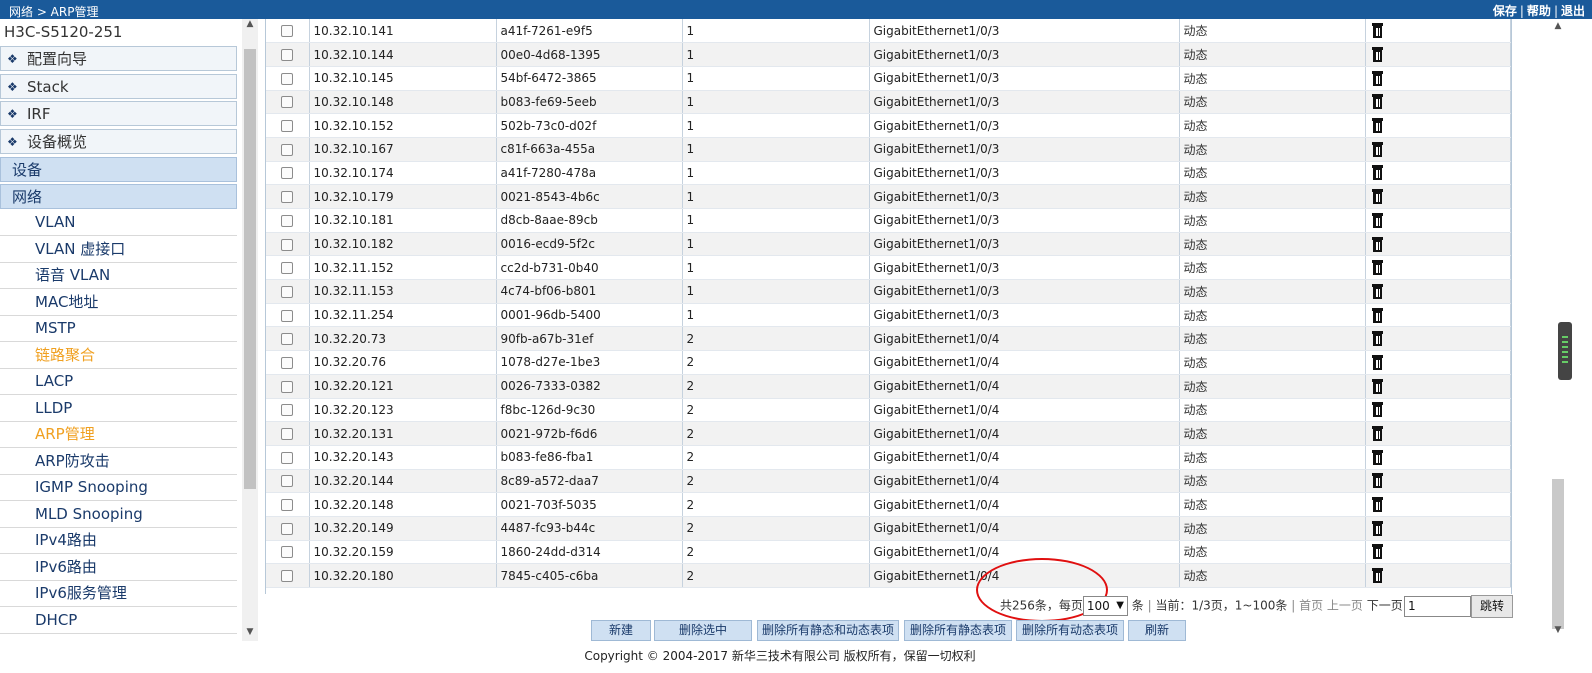 The image size is (1592, 673). I want to click on delete-selected-button: 删除选中, so click(703, 630).